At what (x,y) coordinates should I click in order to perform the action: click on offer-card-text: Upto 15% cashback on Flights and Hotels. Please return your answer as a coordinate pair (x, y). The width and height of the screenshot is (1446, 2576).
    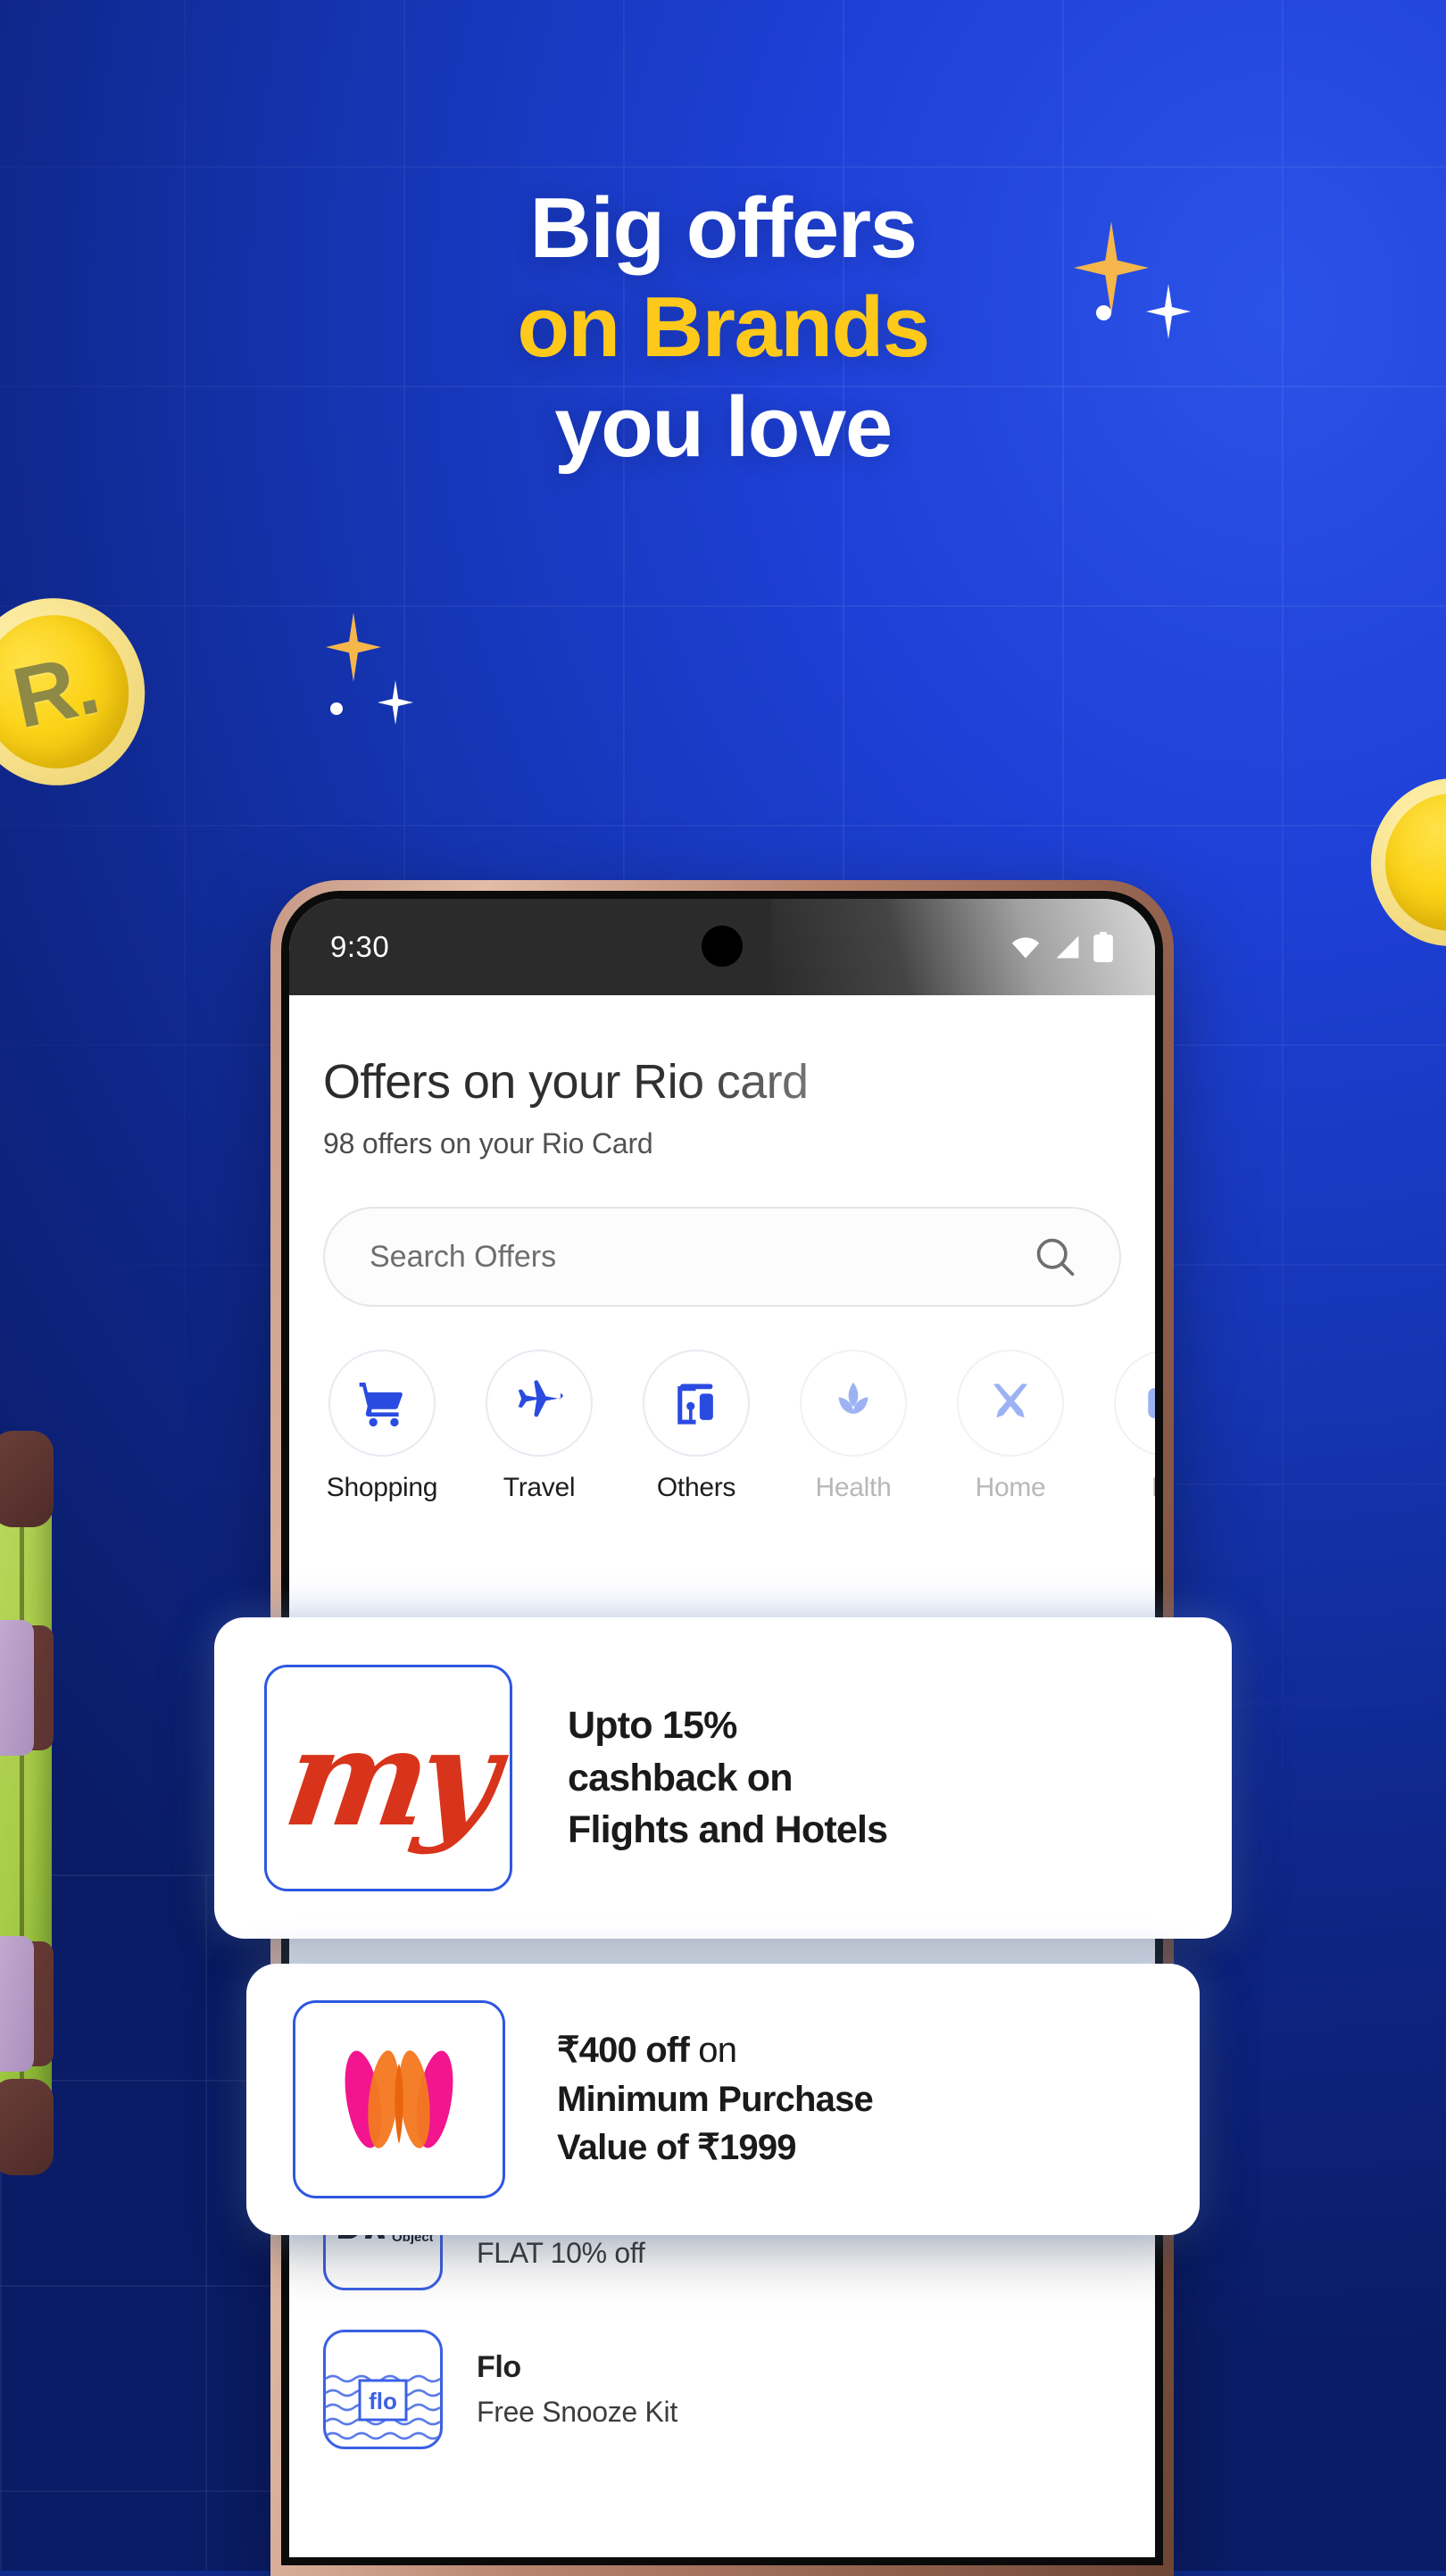
    Looking at the image, I should click on (728, 1778).